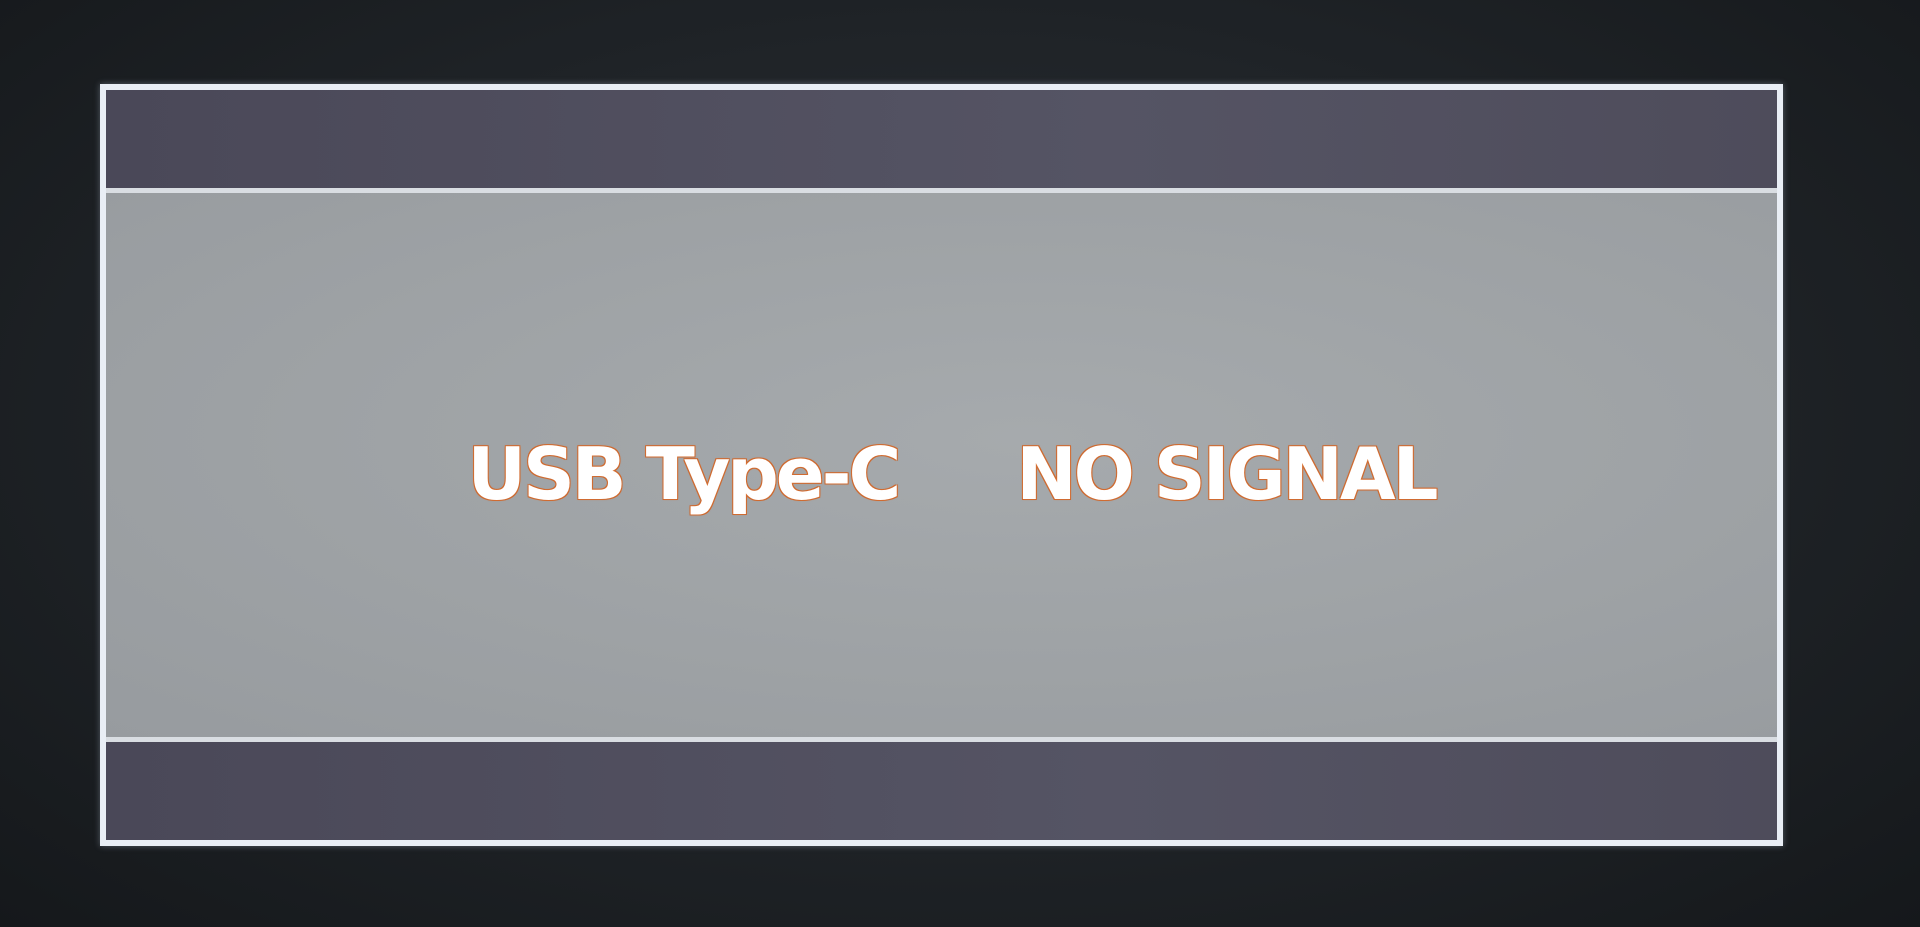 The image size is (1920, 927). Describe the element at coordinates (684, 474) in the screenshot. I see `input-source-label: USB Type-C` at that location.